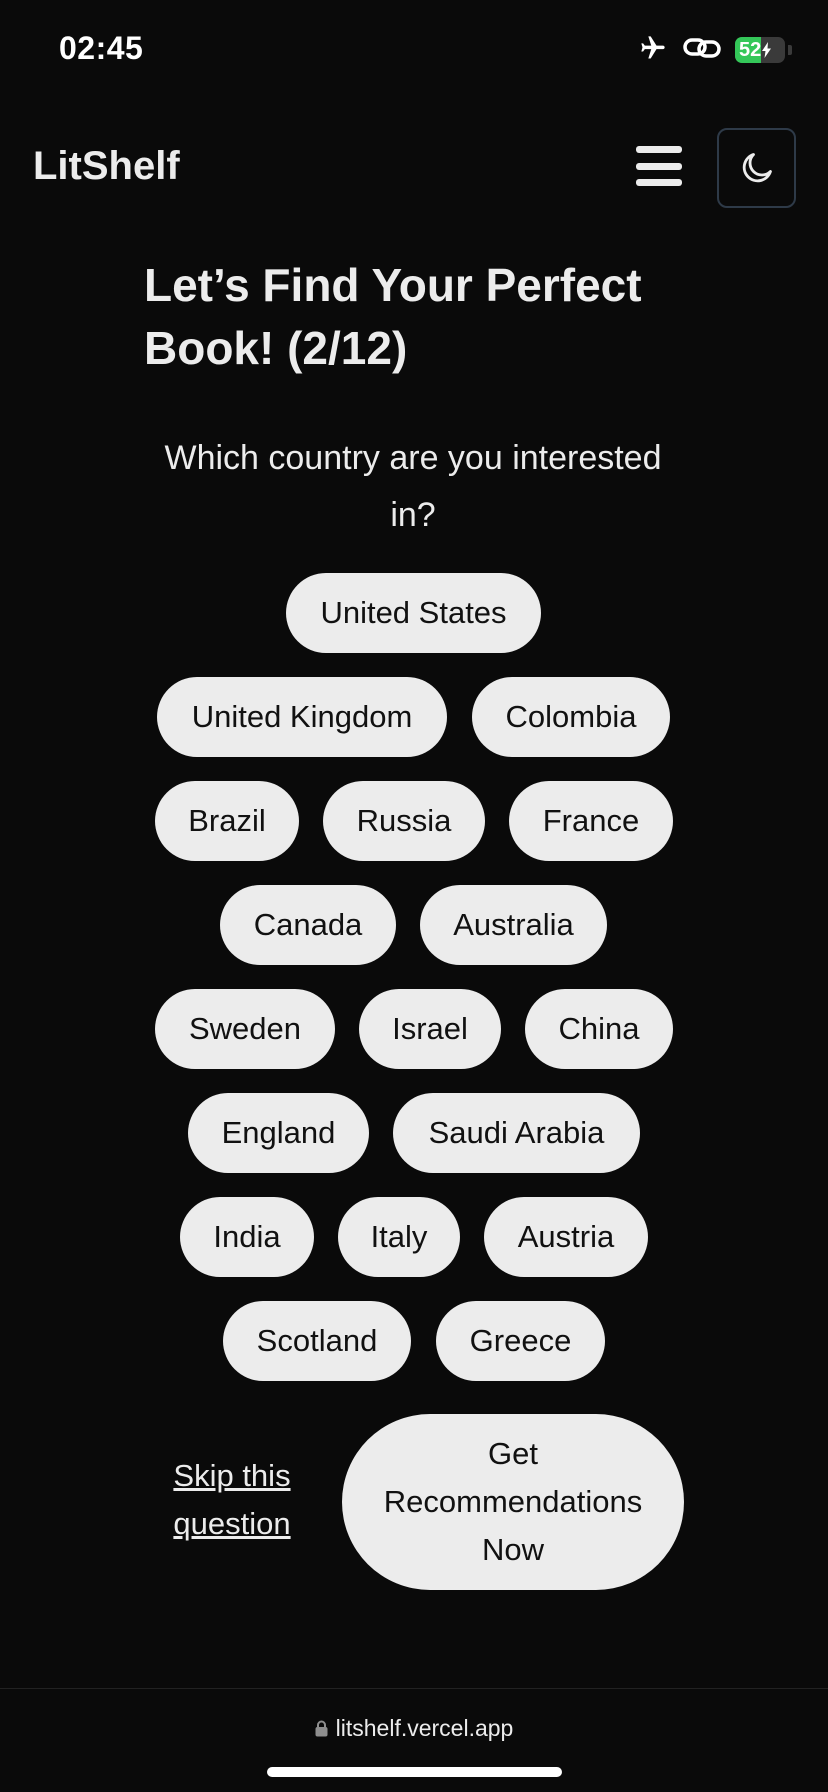  What do you see at coordinates (424, 317) in the screenshot?
I see `page-title: Let’s Find Your Perfect Book! (2/12)` at bounding box center [424, 317].